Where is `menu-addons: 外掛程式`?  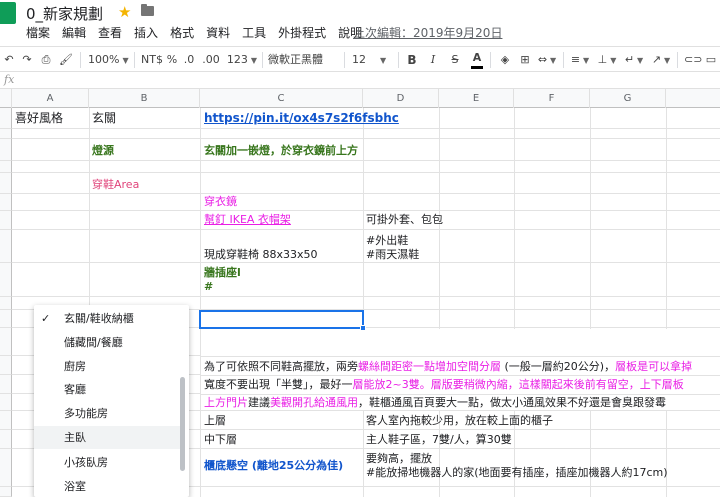 menu-addons: 外掛程式 is located at coordinates (302, 32).